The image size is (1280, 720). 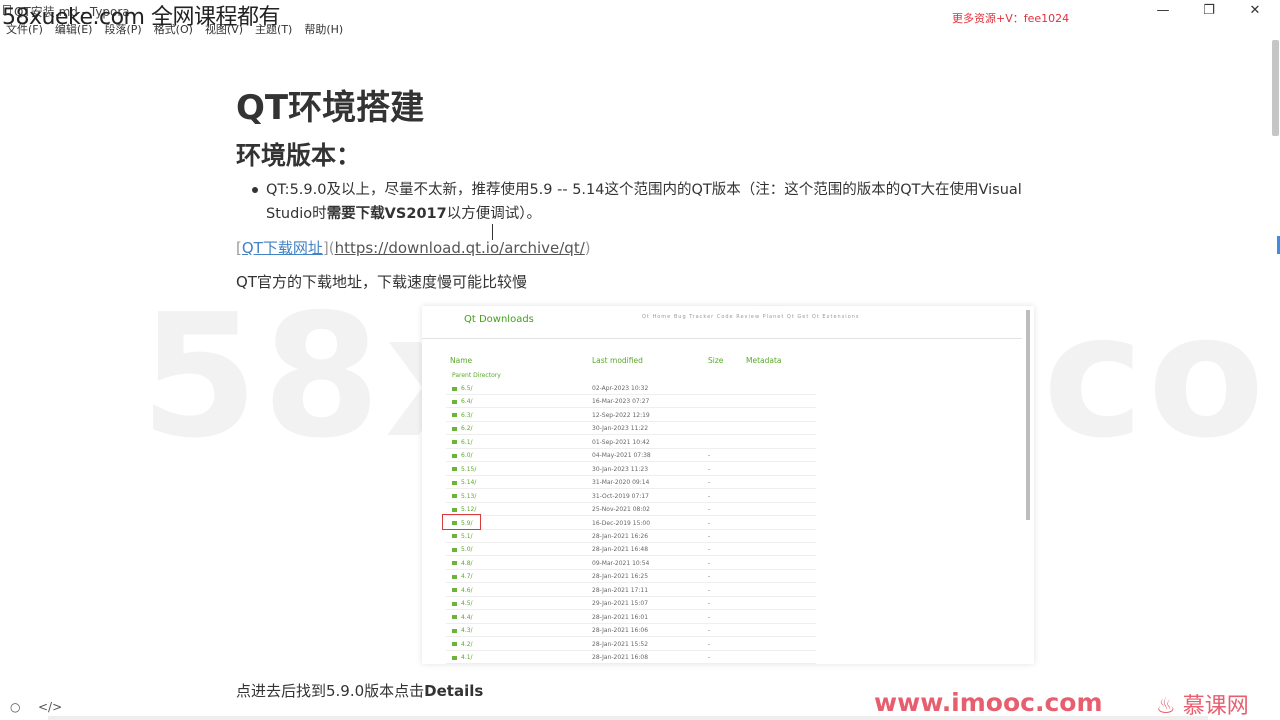 I want to click on row-date: 12-Sep-2022 12:19, so click(x=621, y=415).